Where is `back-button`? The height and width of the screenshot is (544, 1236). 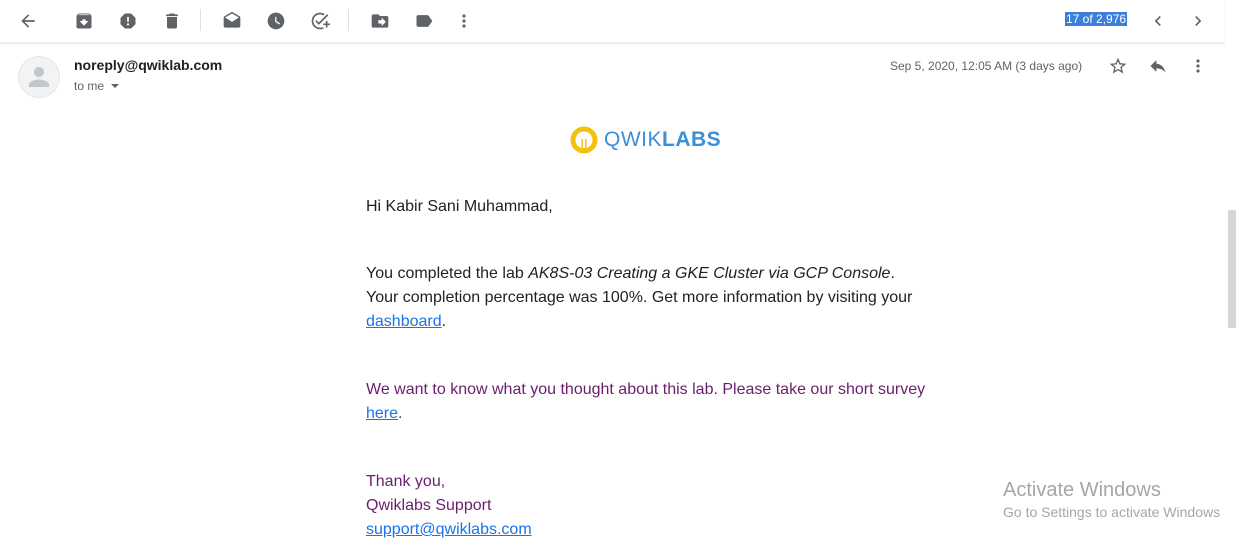 back-button is located at coordinates (28, 21).